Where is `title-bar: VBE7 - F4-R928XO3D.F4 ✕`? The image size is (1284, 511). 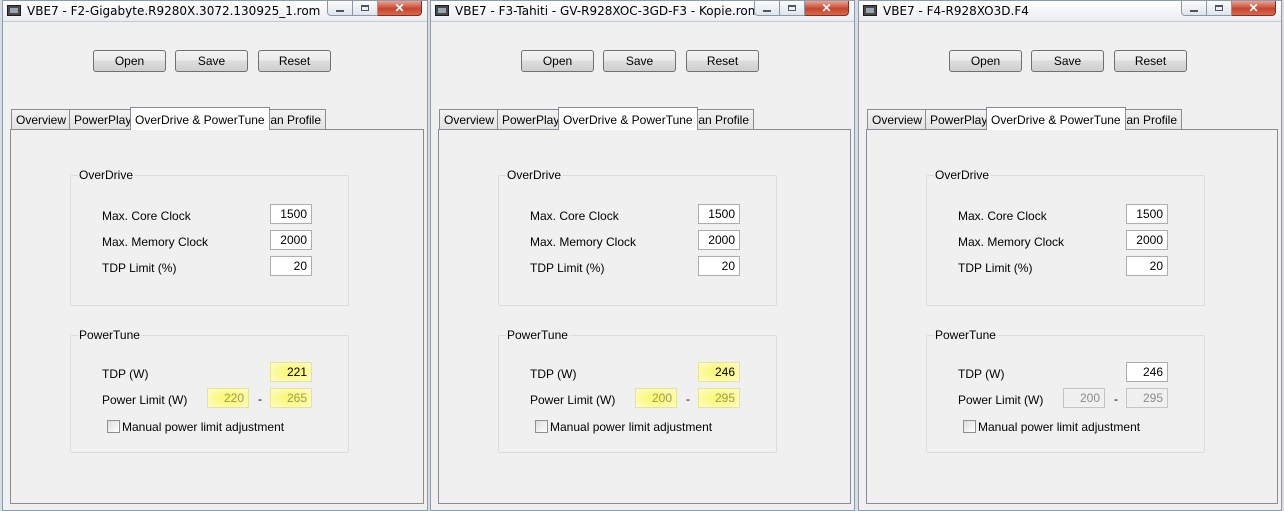 title-bar: VBE7 - F4-R928XO3D.F4 ✕ is located at coordinates (1070, 11).